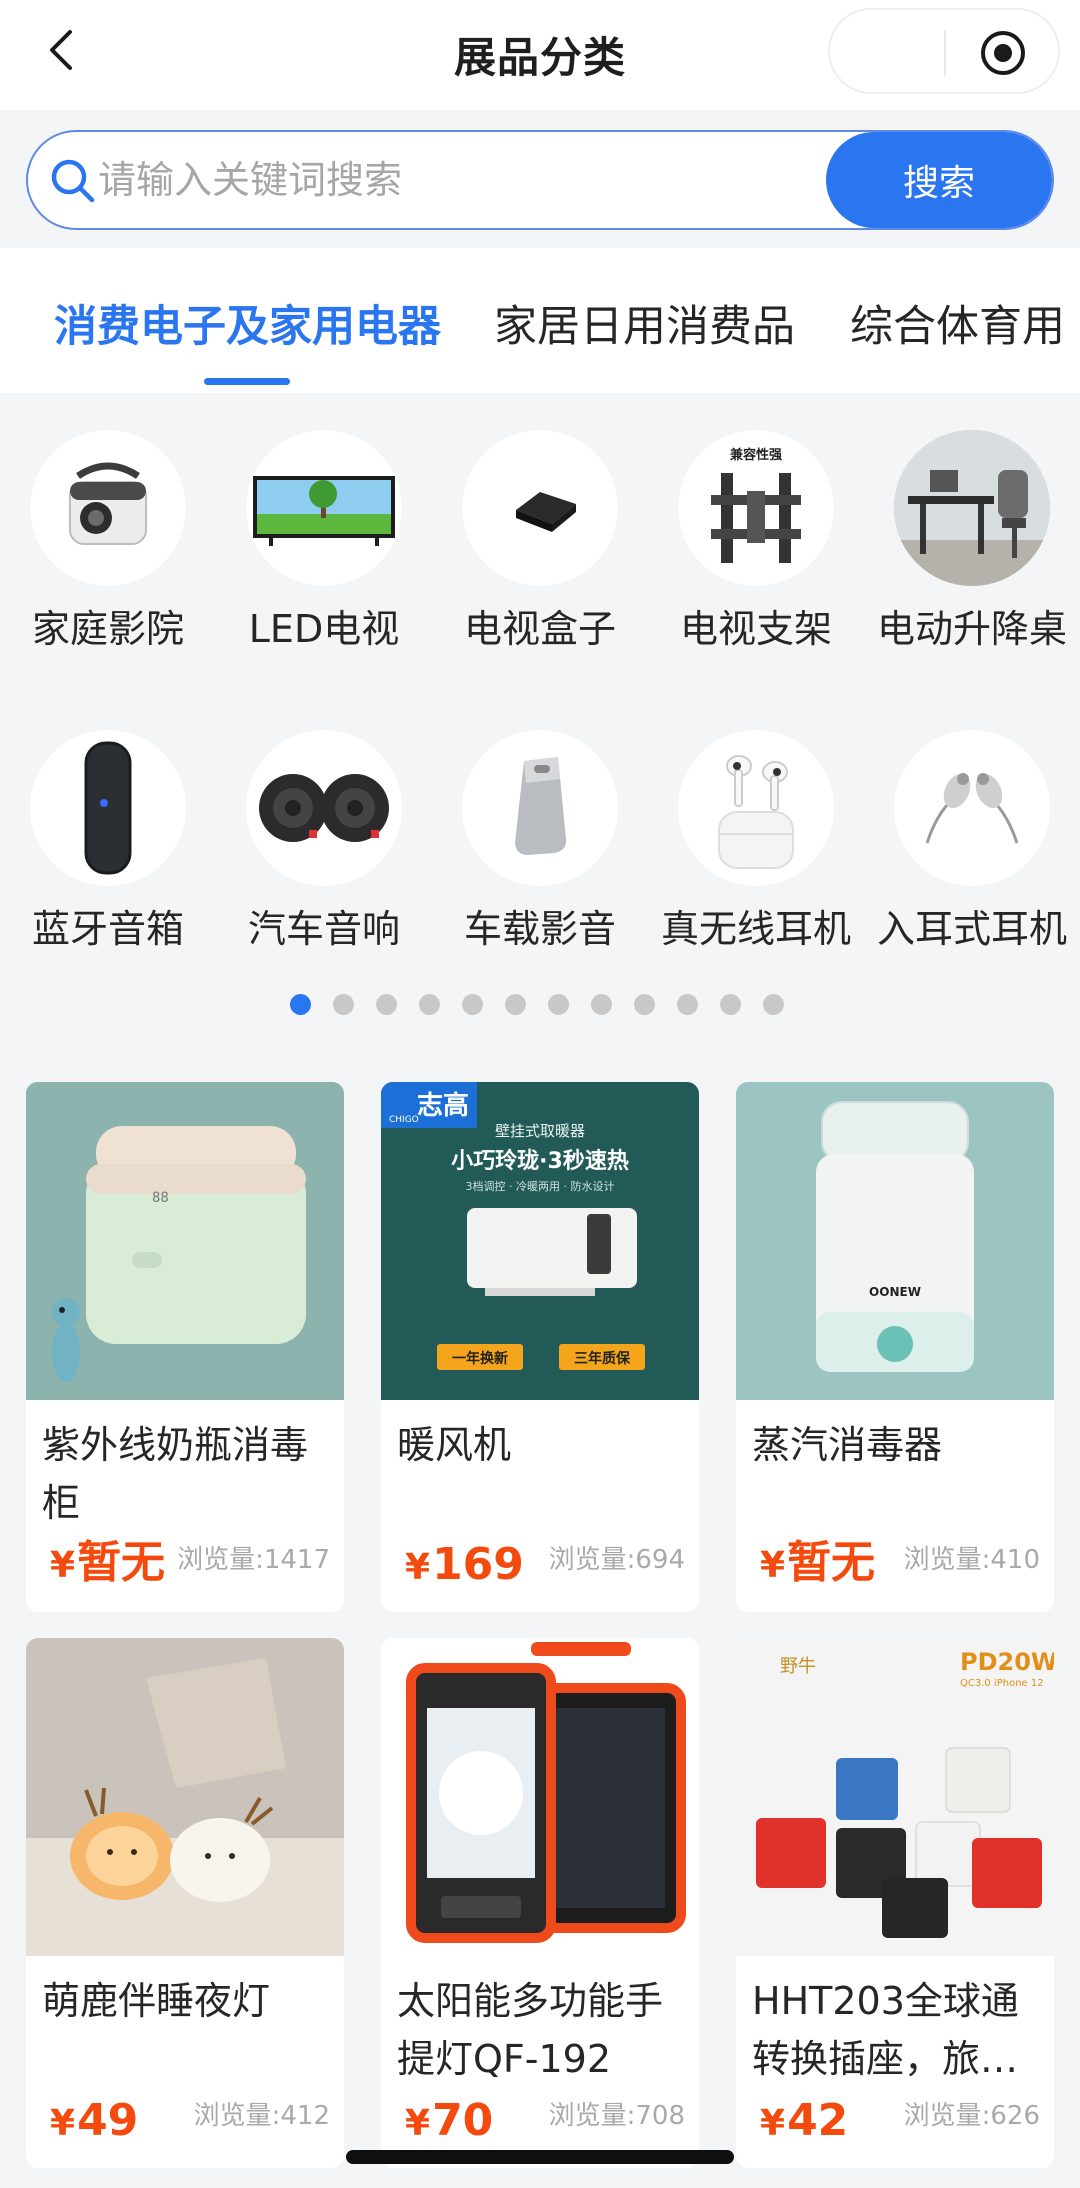 This screenshot has width=1080, height=2188. What do you see at coordinates (804, 2120) in the screenshot?
I see `product-price: ¥42` at bounding box center [804, 2120].